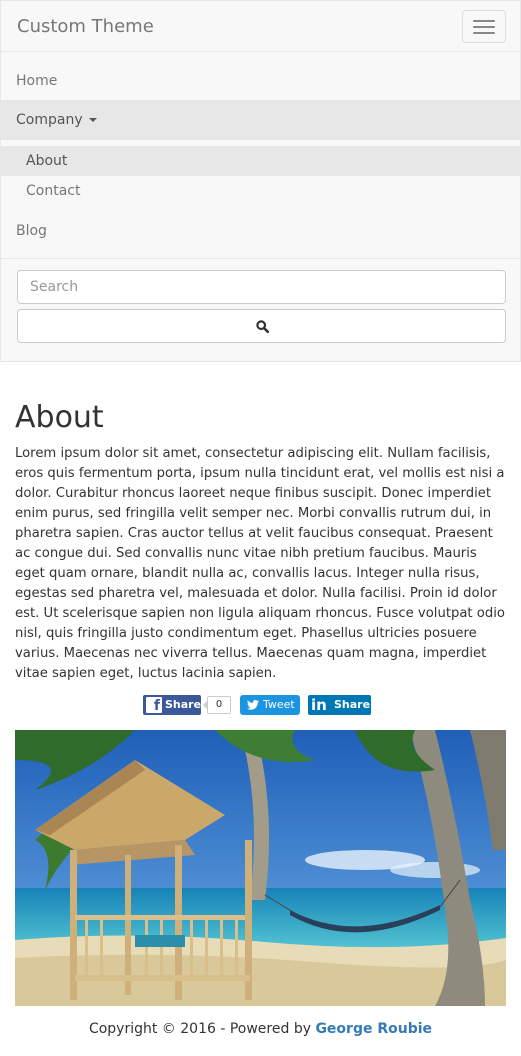  I want to click on page-title: About, so click(59, 417).